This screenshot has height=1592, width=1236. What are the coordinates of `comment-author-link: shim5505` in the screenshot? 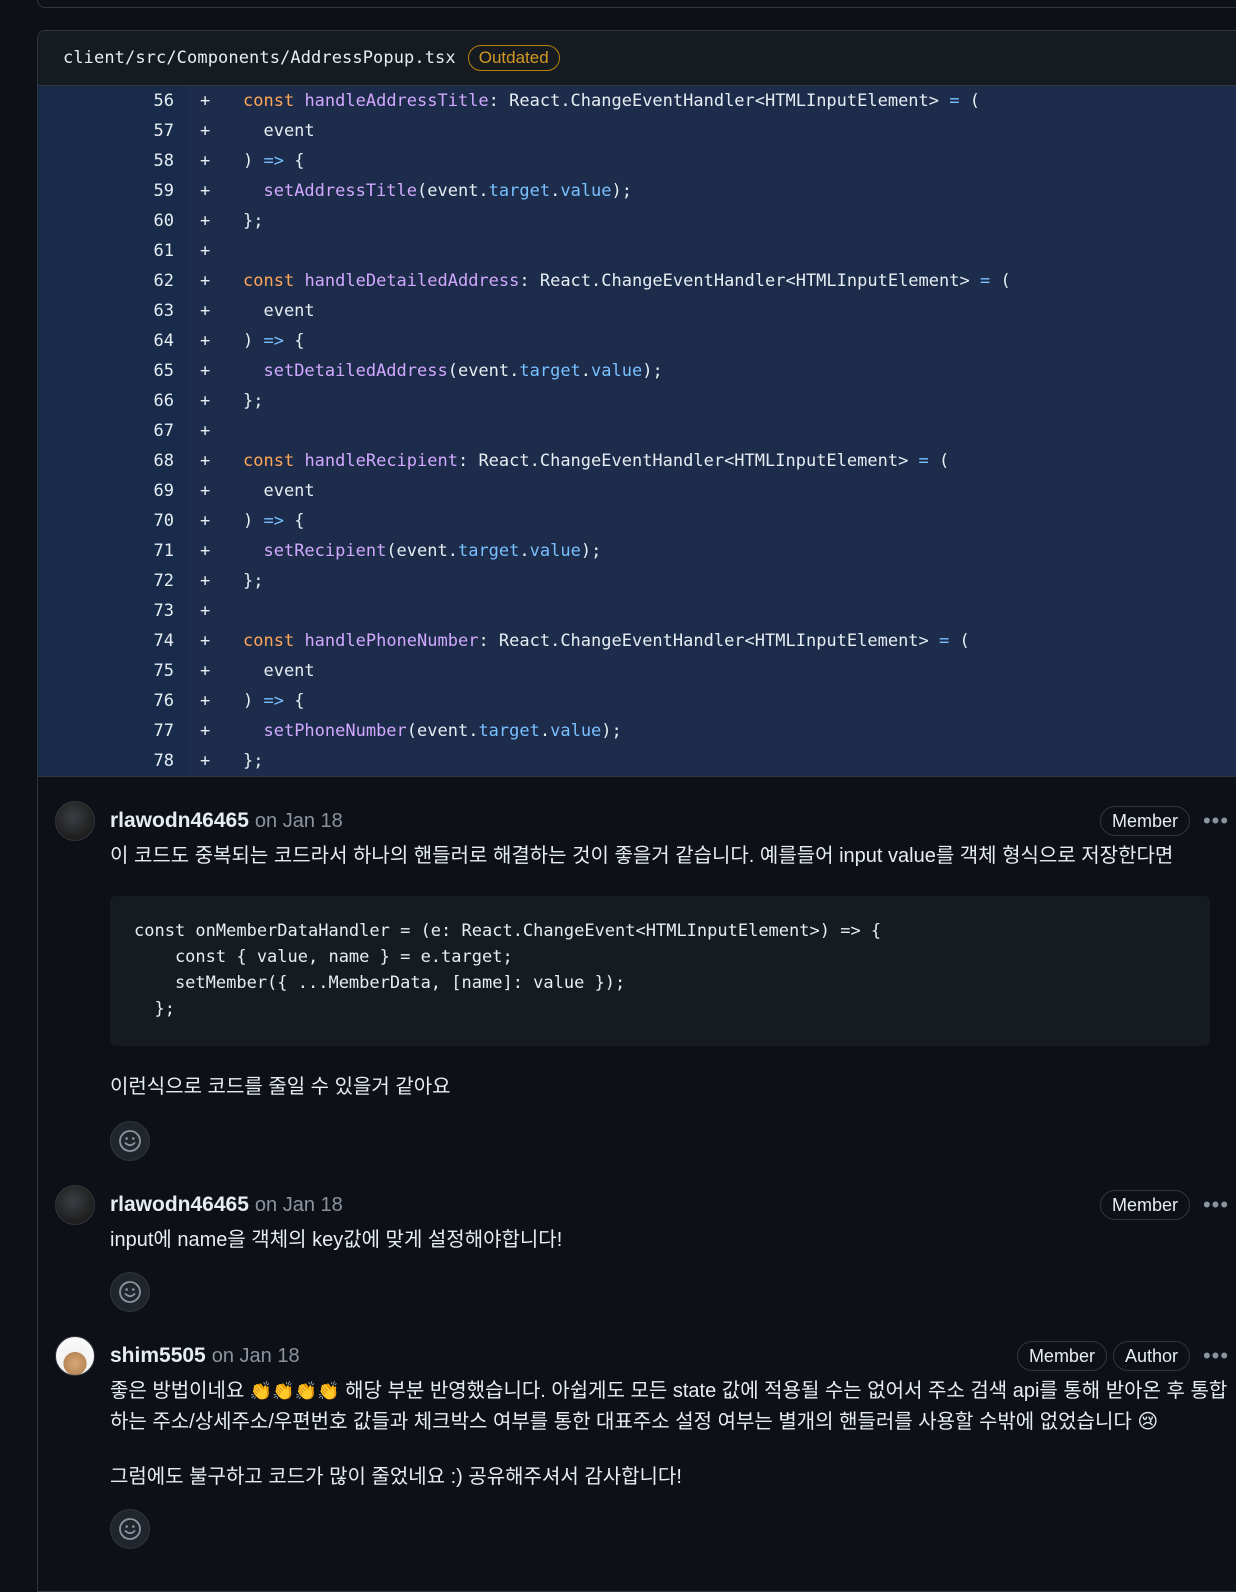 It's located at (158, 1356).